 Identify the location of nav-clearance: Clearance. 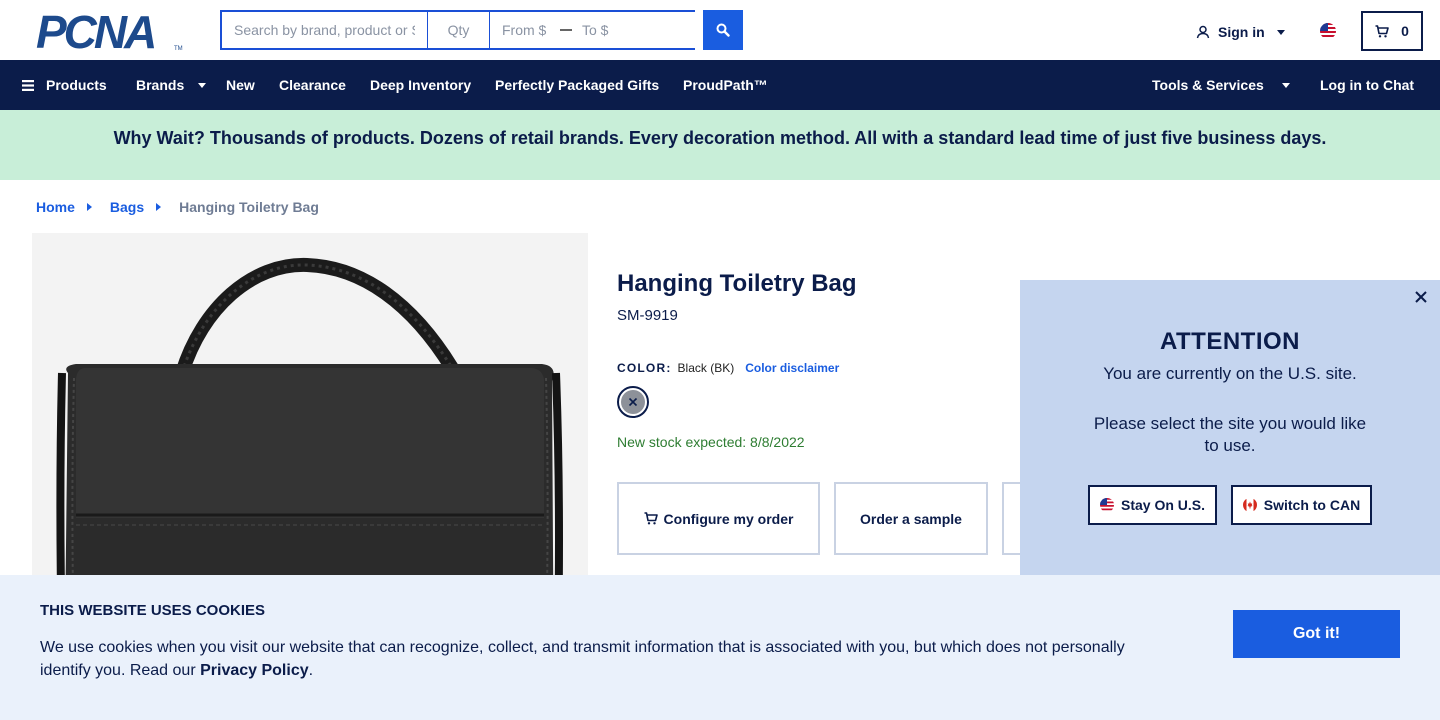
(312, 85).